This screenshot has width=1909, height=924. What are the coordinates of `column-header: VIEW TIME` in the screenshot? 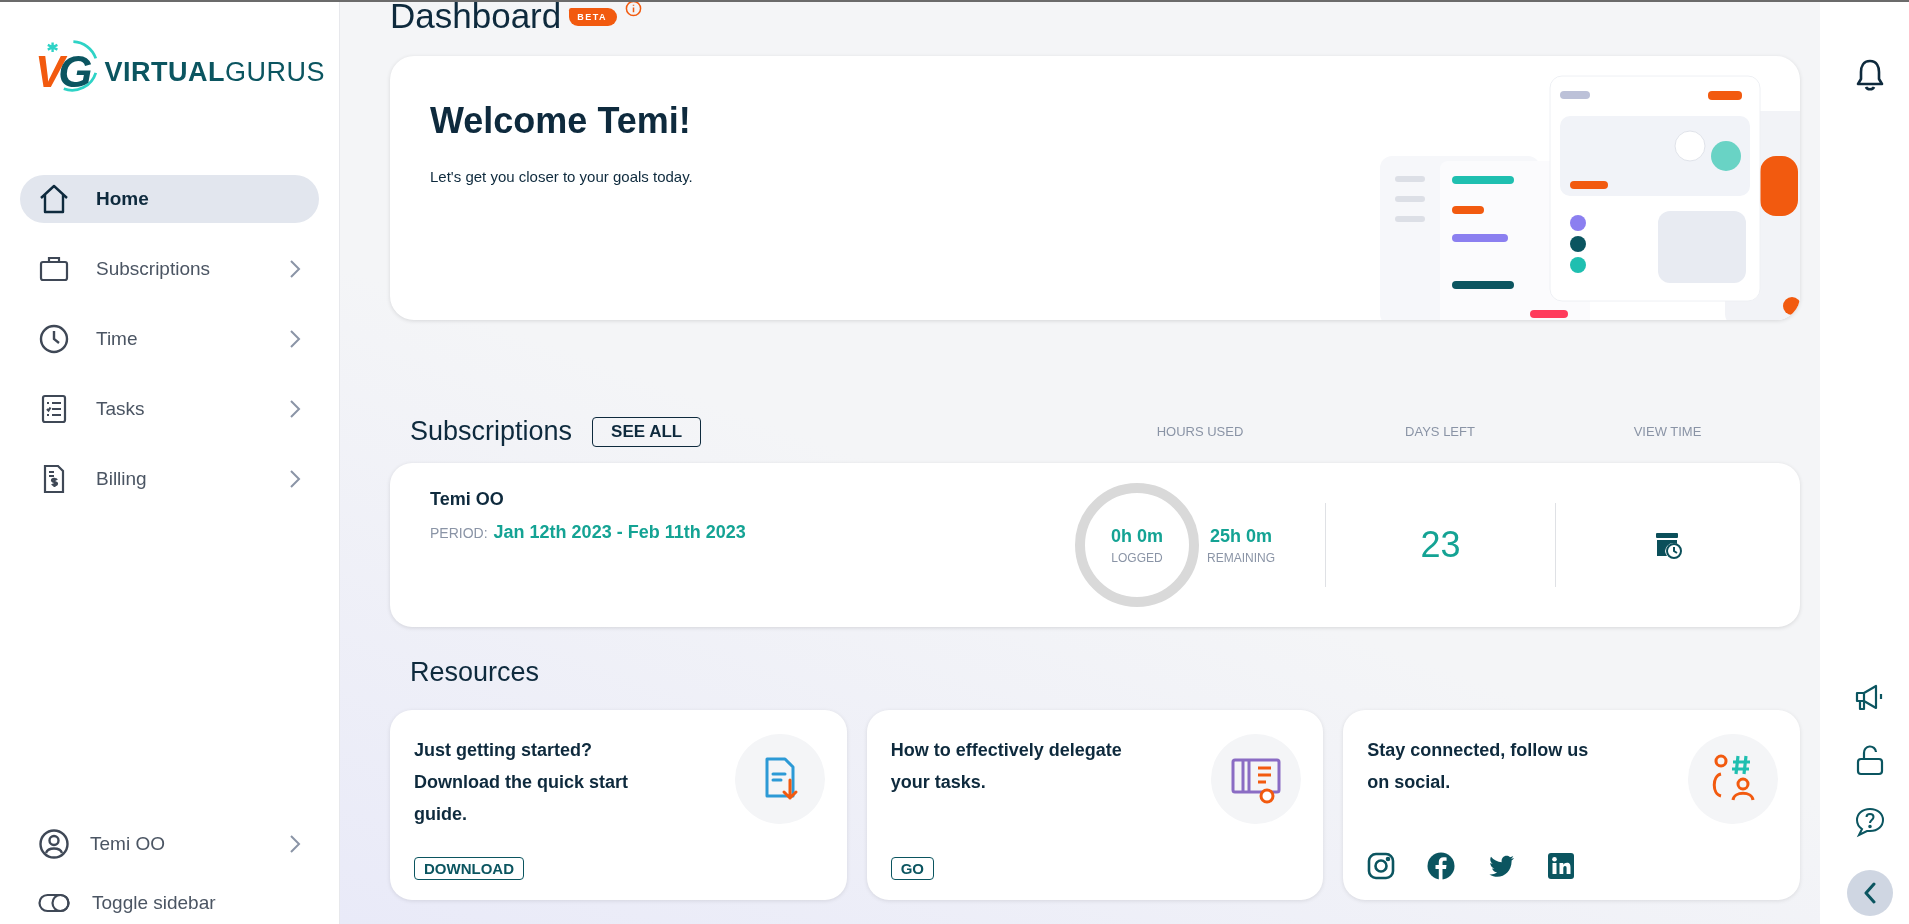 It's located at (1667, 431).